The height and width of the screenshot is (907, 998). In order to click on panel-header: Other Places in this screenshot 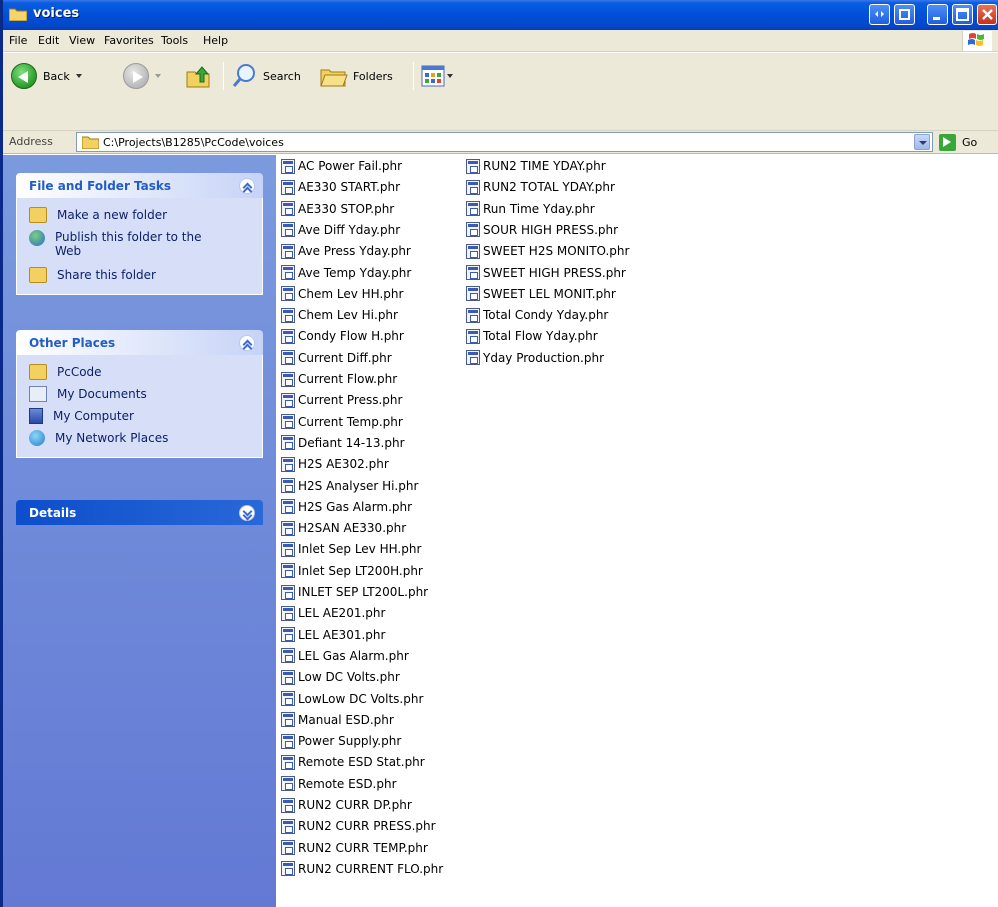, I will do `click(139, 342)`.